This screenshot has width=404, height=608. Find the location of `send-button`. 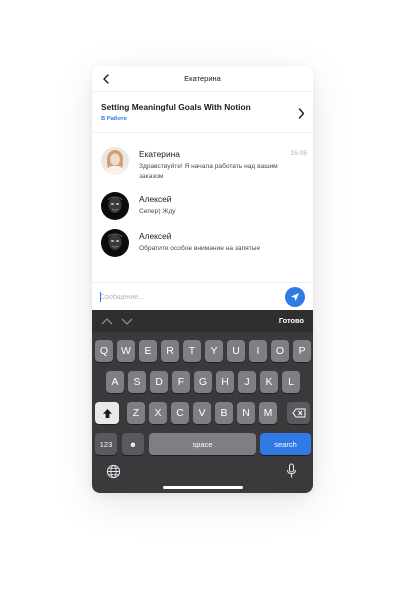

send-button is located at coordinates (295, 297).